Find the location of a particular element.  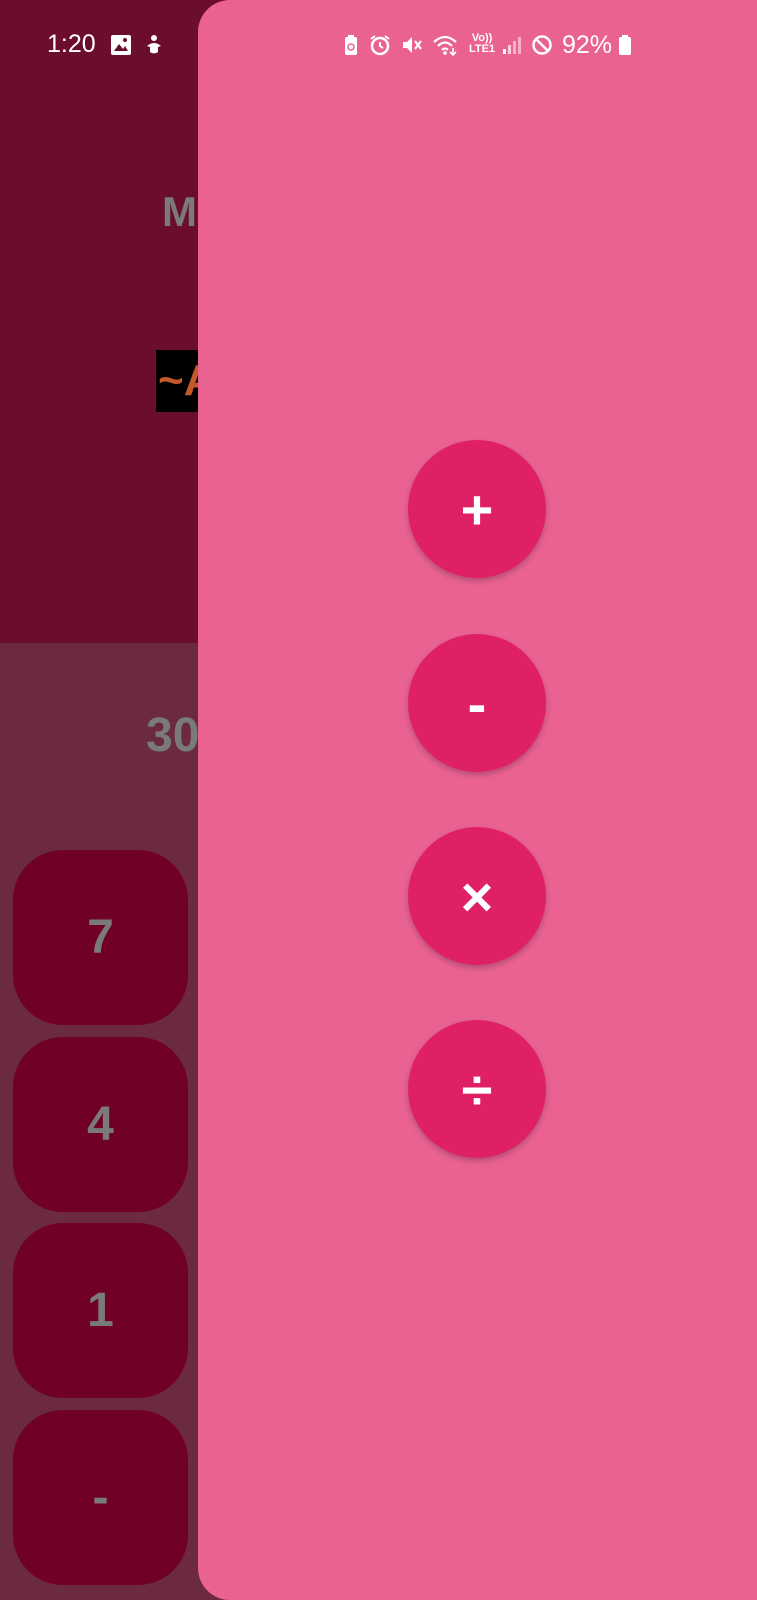

subtract-button: - is located at coordinates (477, 703).